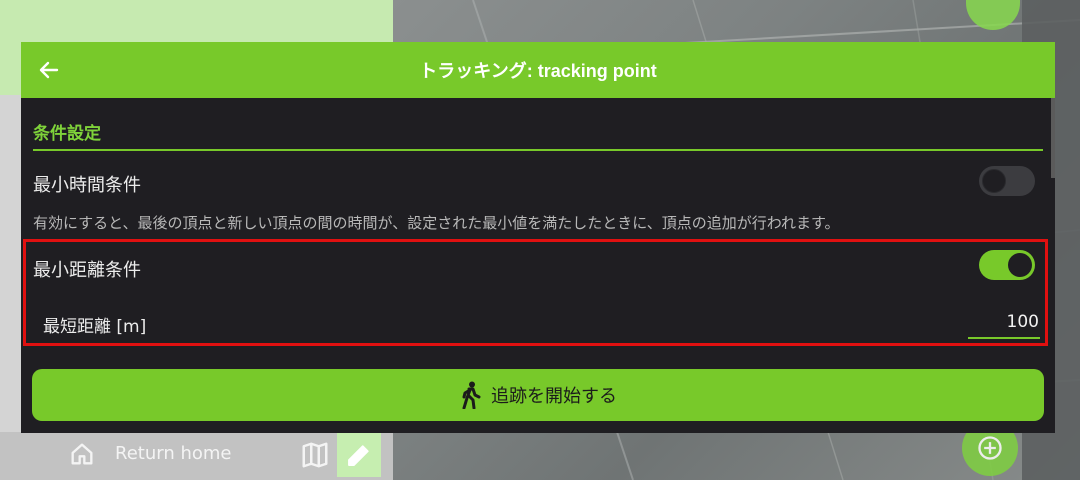 Image resolution: width=1080 pixels, height=480 pixels. What do you see at coordinates (315, 455) in the screenshot?
I see `map-icon` at bounding box center [315, 455].